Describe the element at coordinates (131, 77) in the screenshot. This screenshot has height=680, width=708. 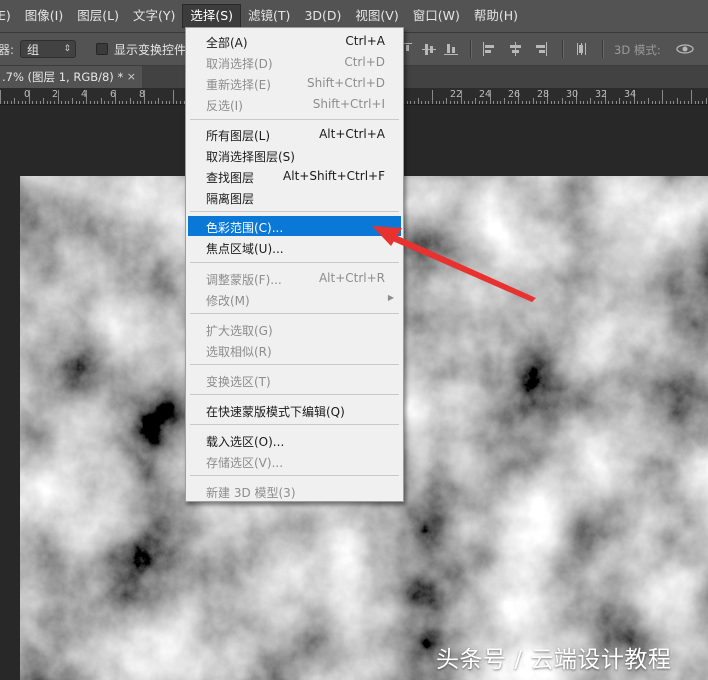
I see `close-icon: ×` at that location.